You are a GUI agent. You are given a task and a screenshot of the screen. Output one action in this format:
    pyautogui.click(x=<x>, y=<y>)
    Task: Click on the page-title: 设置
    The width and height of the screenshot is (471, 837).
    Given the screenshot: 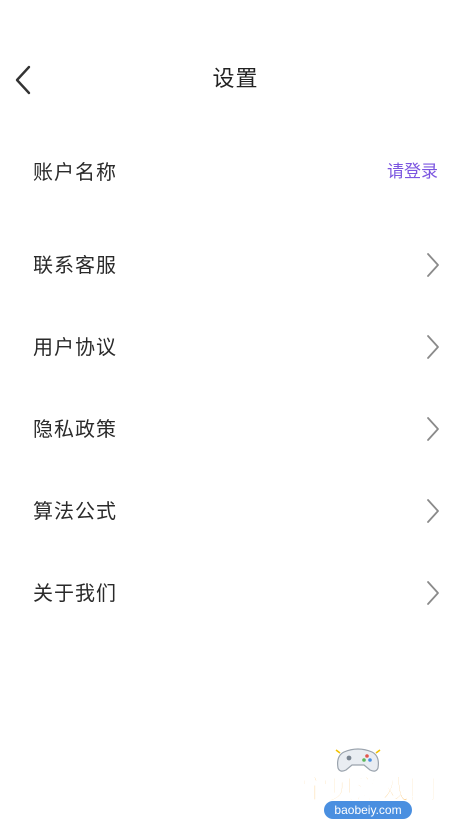 What is the action you would take?
    pyautogui.click(x=235, y=79)
    